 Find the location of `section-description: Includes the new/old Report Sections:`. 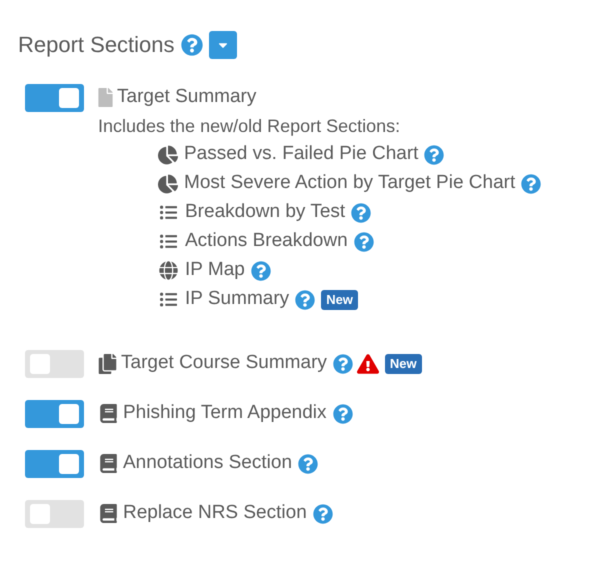

section-description: Includes the new/old Report Sections: is located at coordinates (250, 126).